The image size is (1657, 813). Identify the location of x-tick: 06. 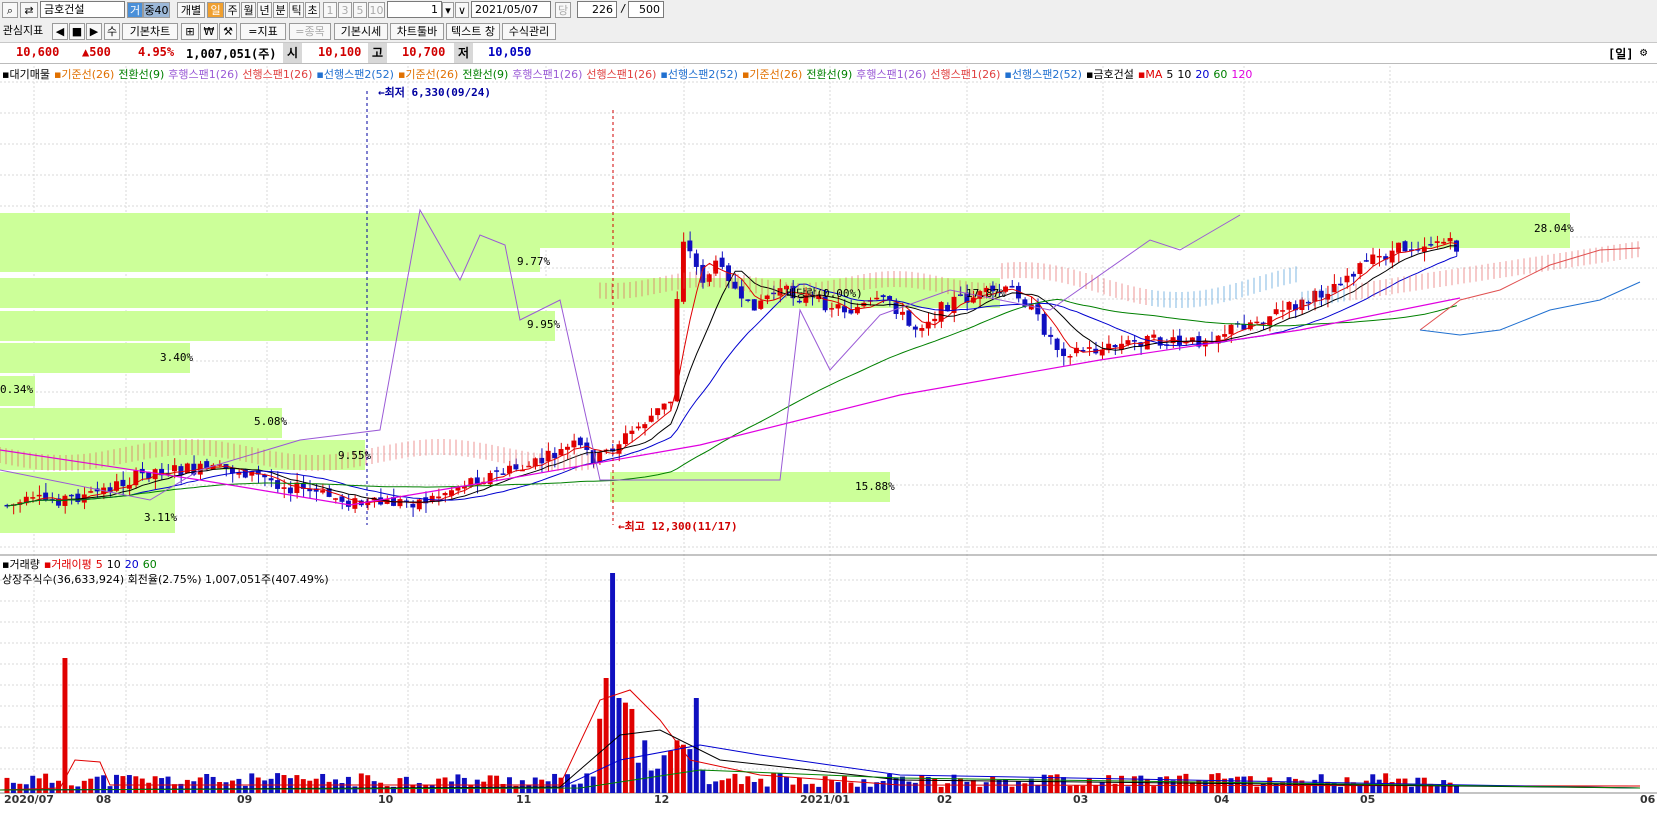
(1648, 799).